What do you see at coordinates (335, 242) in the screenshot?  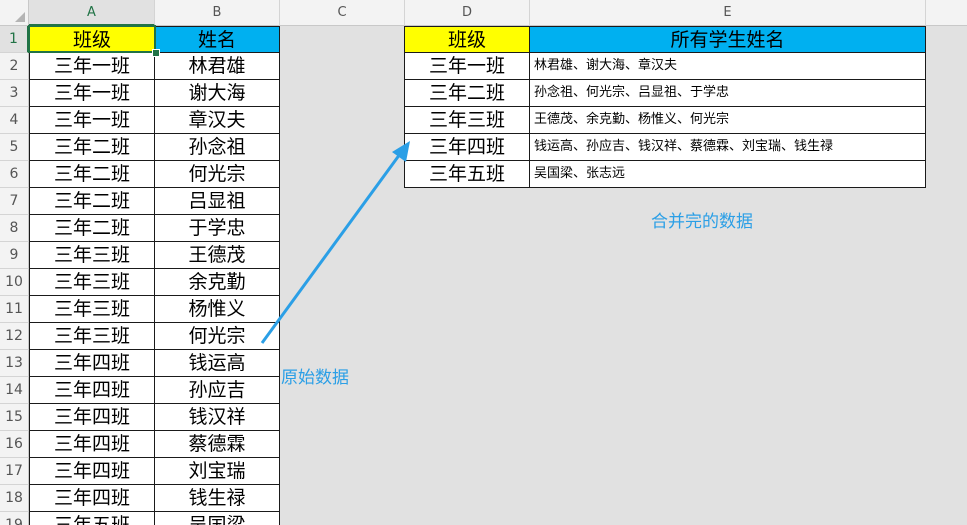 I see `annotation-arrow-icon` at bounding box center [335, 242].